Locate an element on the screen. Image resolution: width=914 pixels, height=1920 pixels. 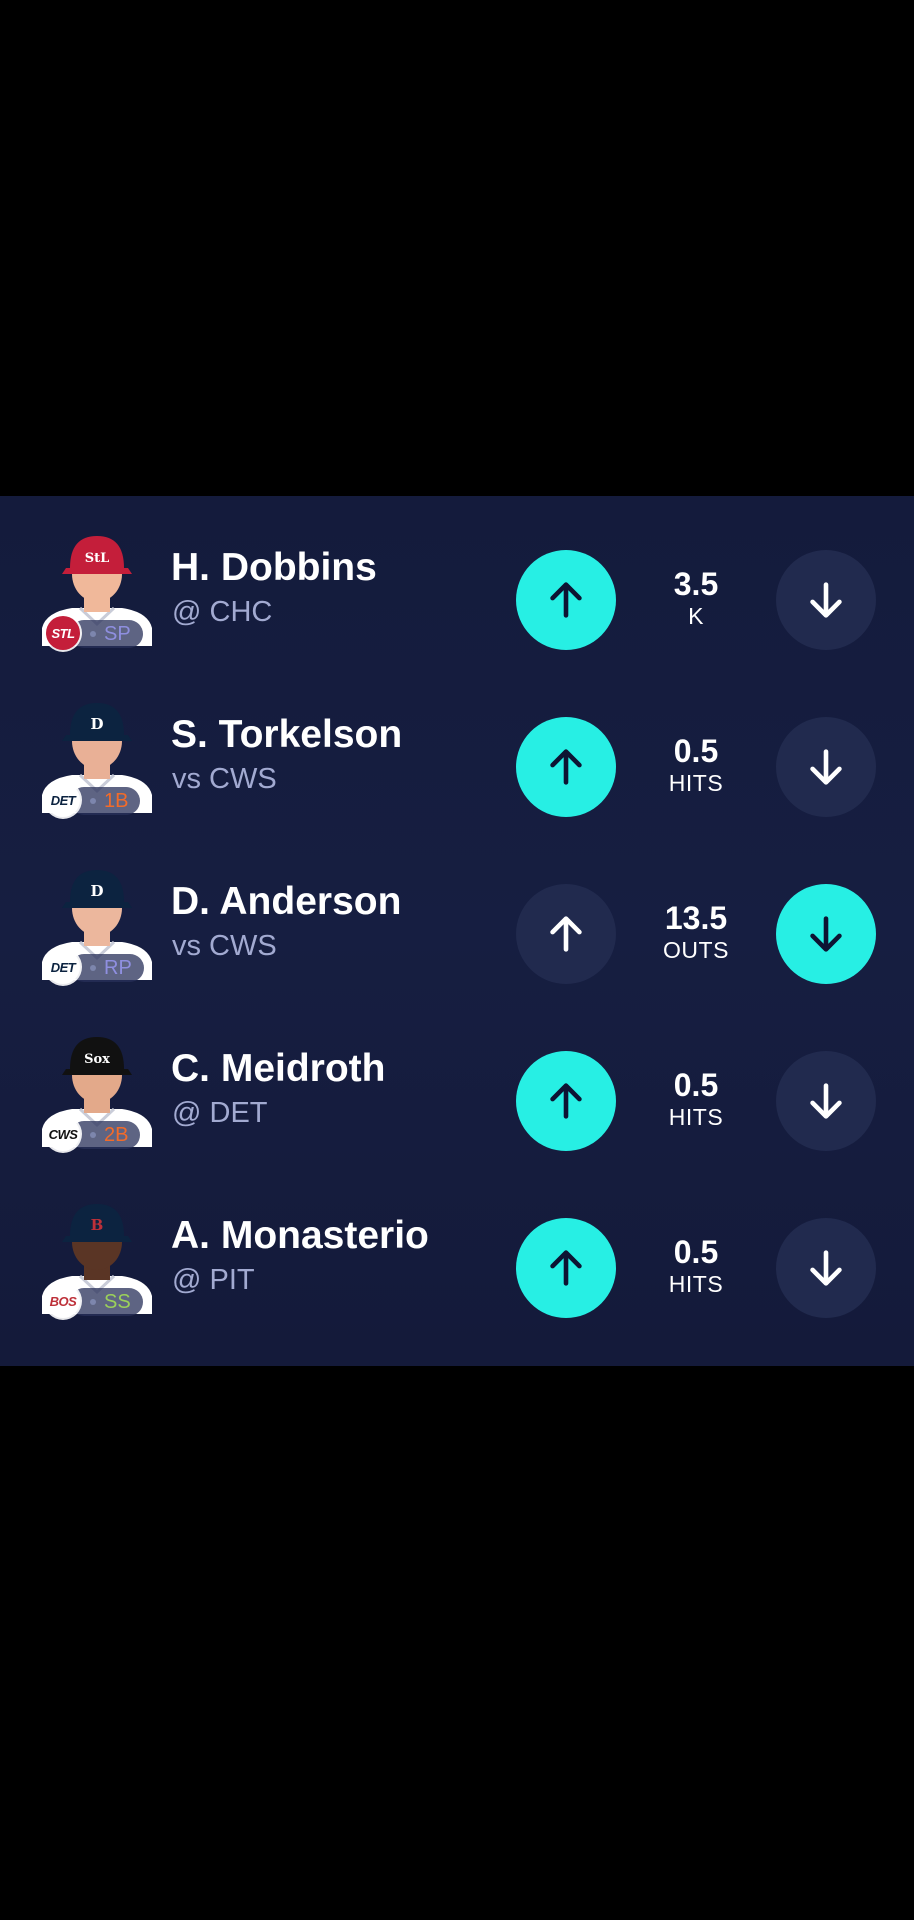
player-position: 1B is located at coordinates (116, 800).